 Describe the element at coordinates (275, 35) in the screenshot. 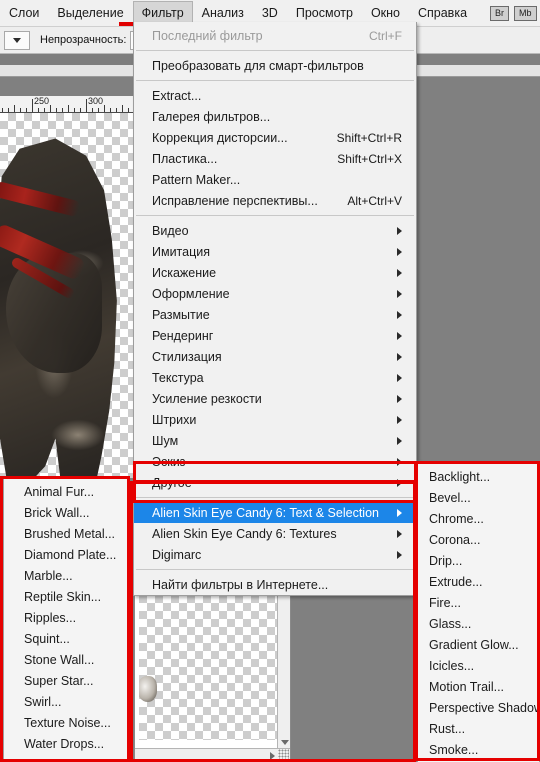

I see `filter-menu-item: Последний фильтр Ctrl+F` at that location.